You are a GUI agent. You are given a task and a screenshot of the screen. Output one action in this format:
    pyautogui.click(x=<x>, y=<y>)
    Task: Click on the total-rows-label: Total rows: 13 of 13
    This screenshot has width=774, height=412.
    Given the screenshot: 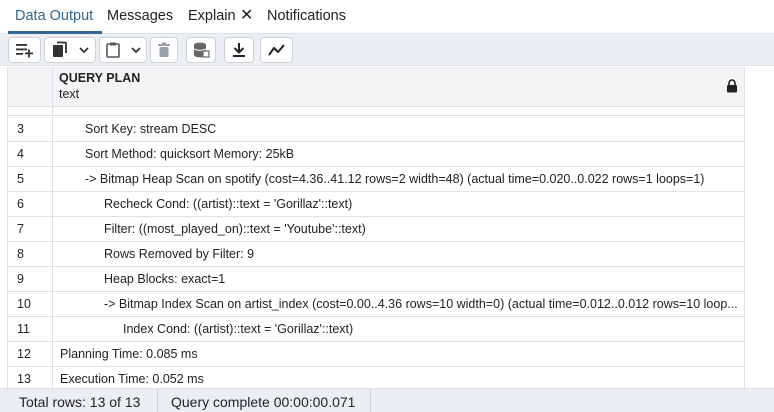 What is the action you would take?
    pyautogui.click(x=80, y=402)
    